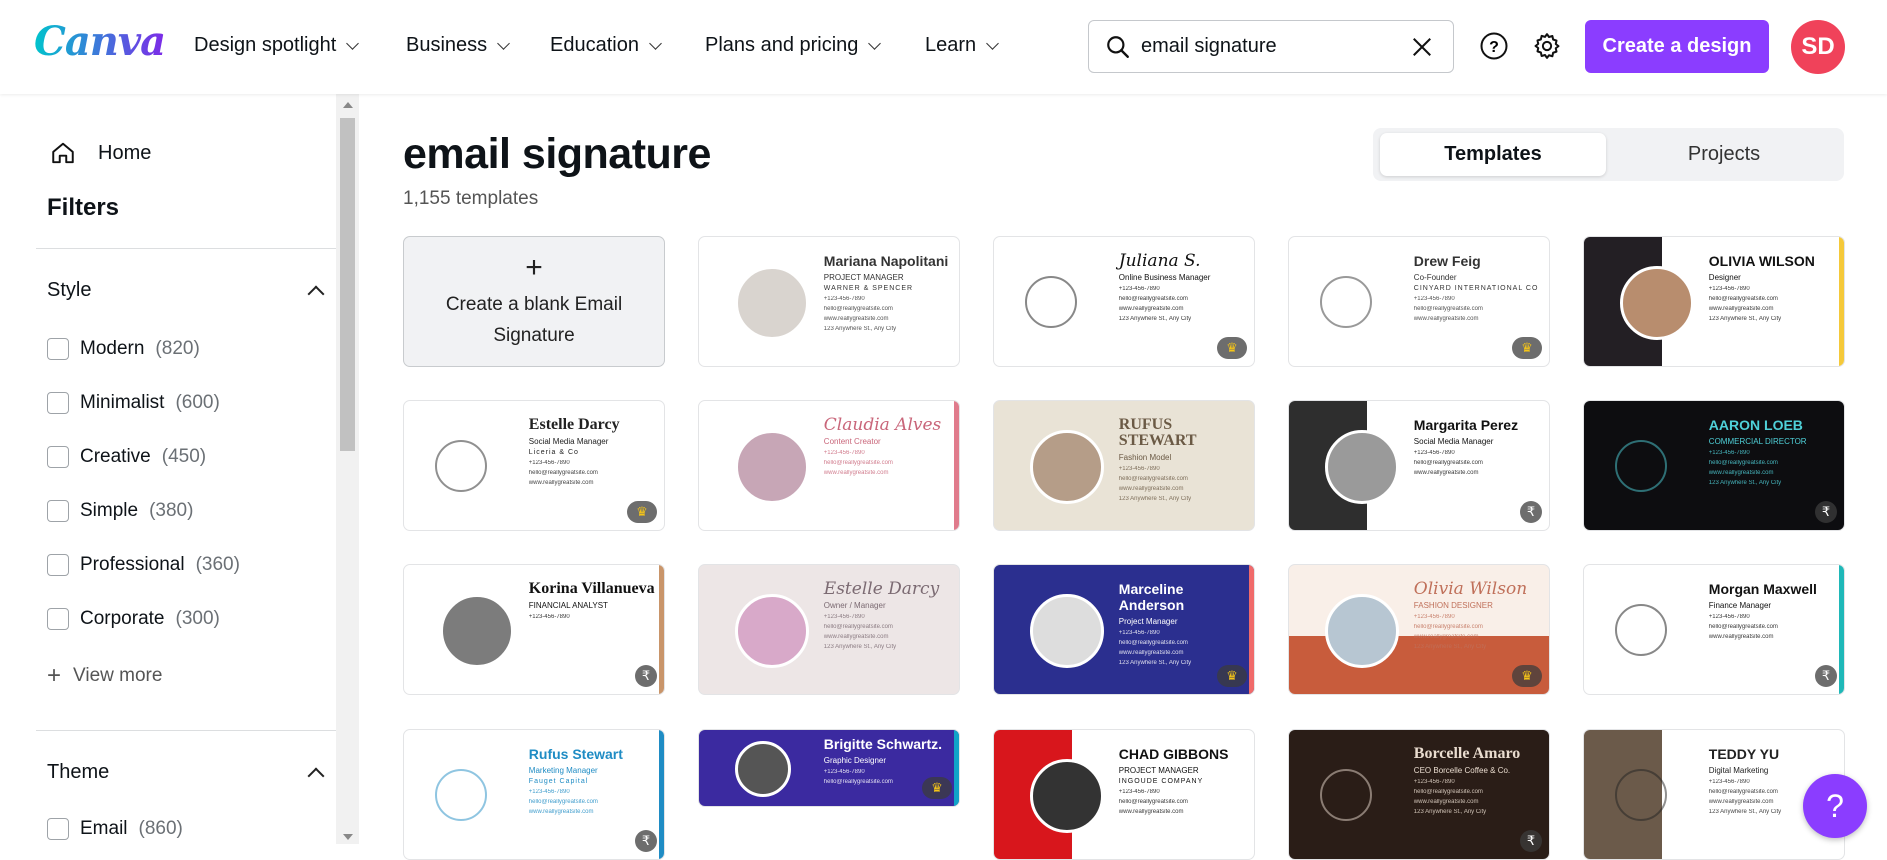  What do you see at coordinates (1738, 770) in the screenshot?
I see `card-role: Digital Marketing` at bounding box center [1738, 770].